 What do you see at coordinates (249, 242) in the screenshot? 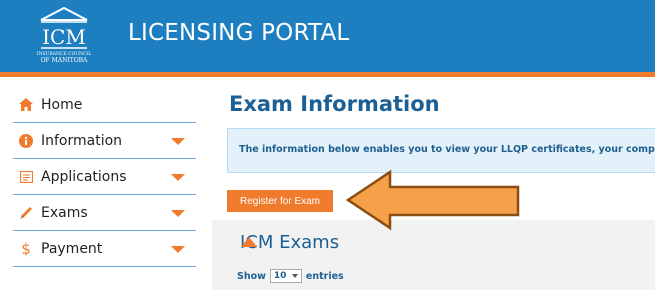
I see `collapse-triangle-icon` at bounding box center [249, 242].